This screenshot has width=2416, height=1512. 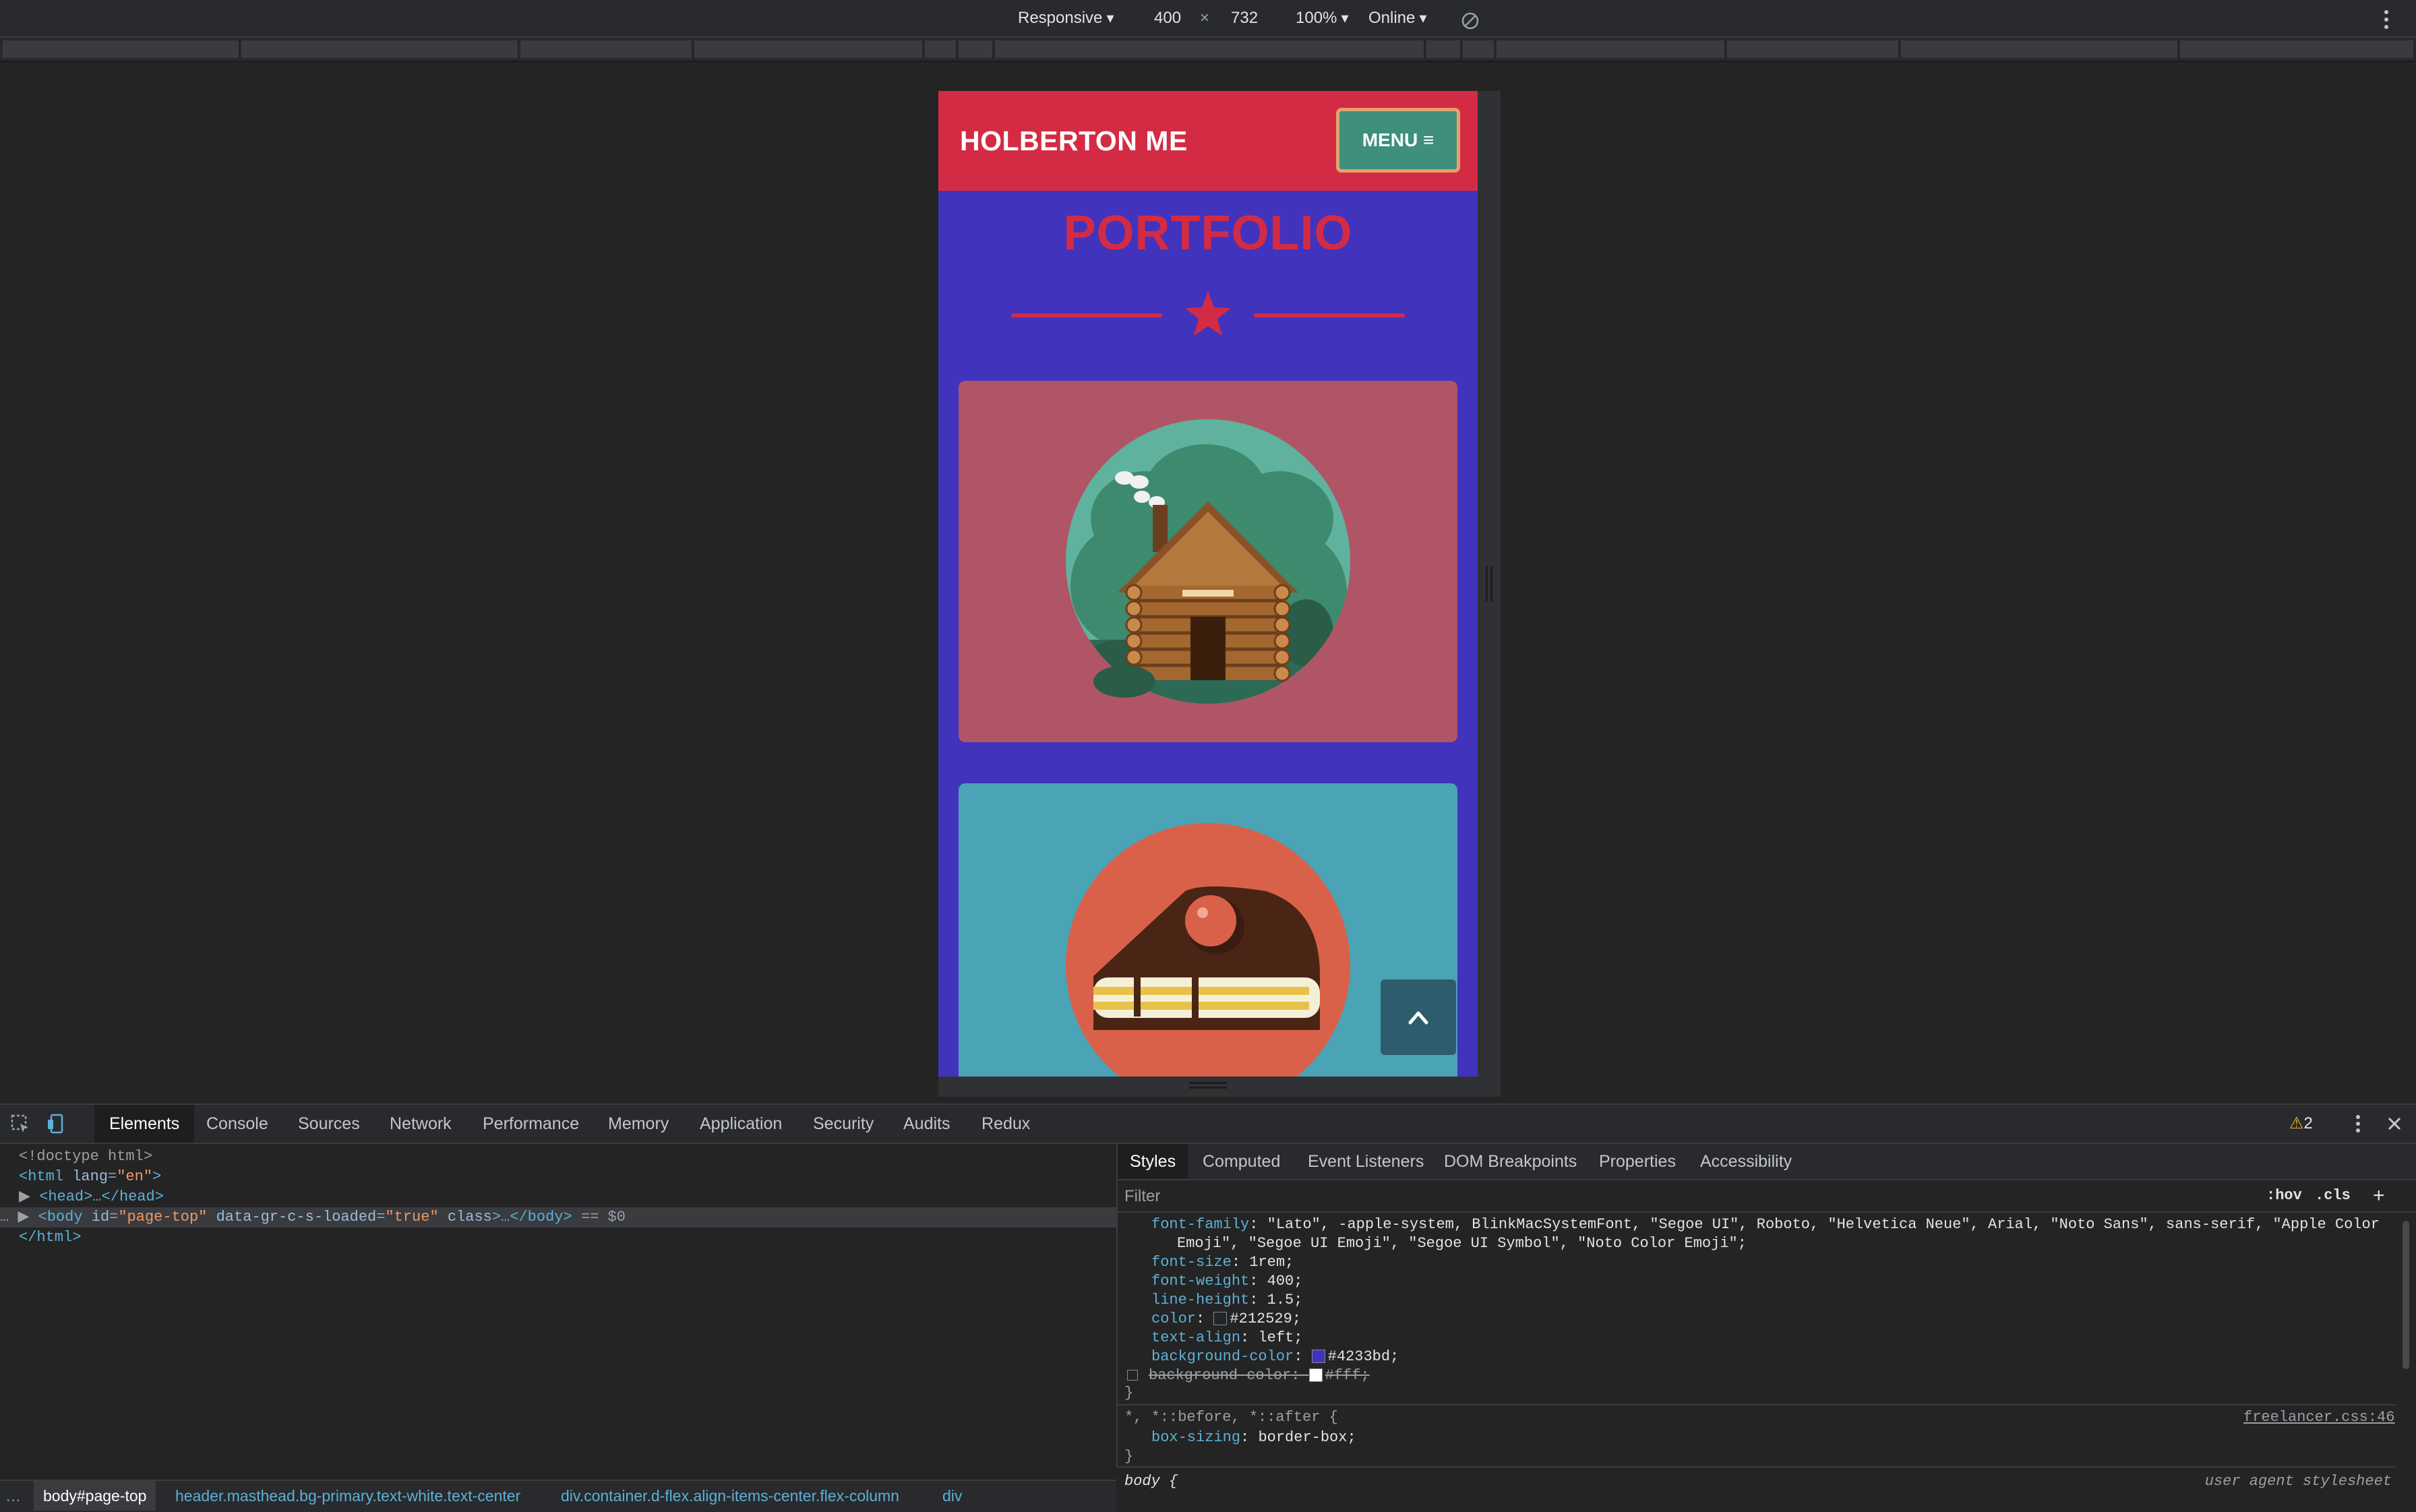 I want to click on css-line-height: line-height: 1.5;, so click(x=1783, y=1300).